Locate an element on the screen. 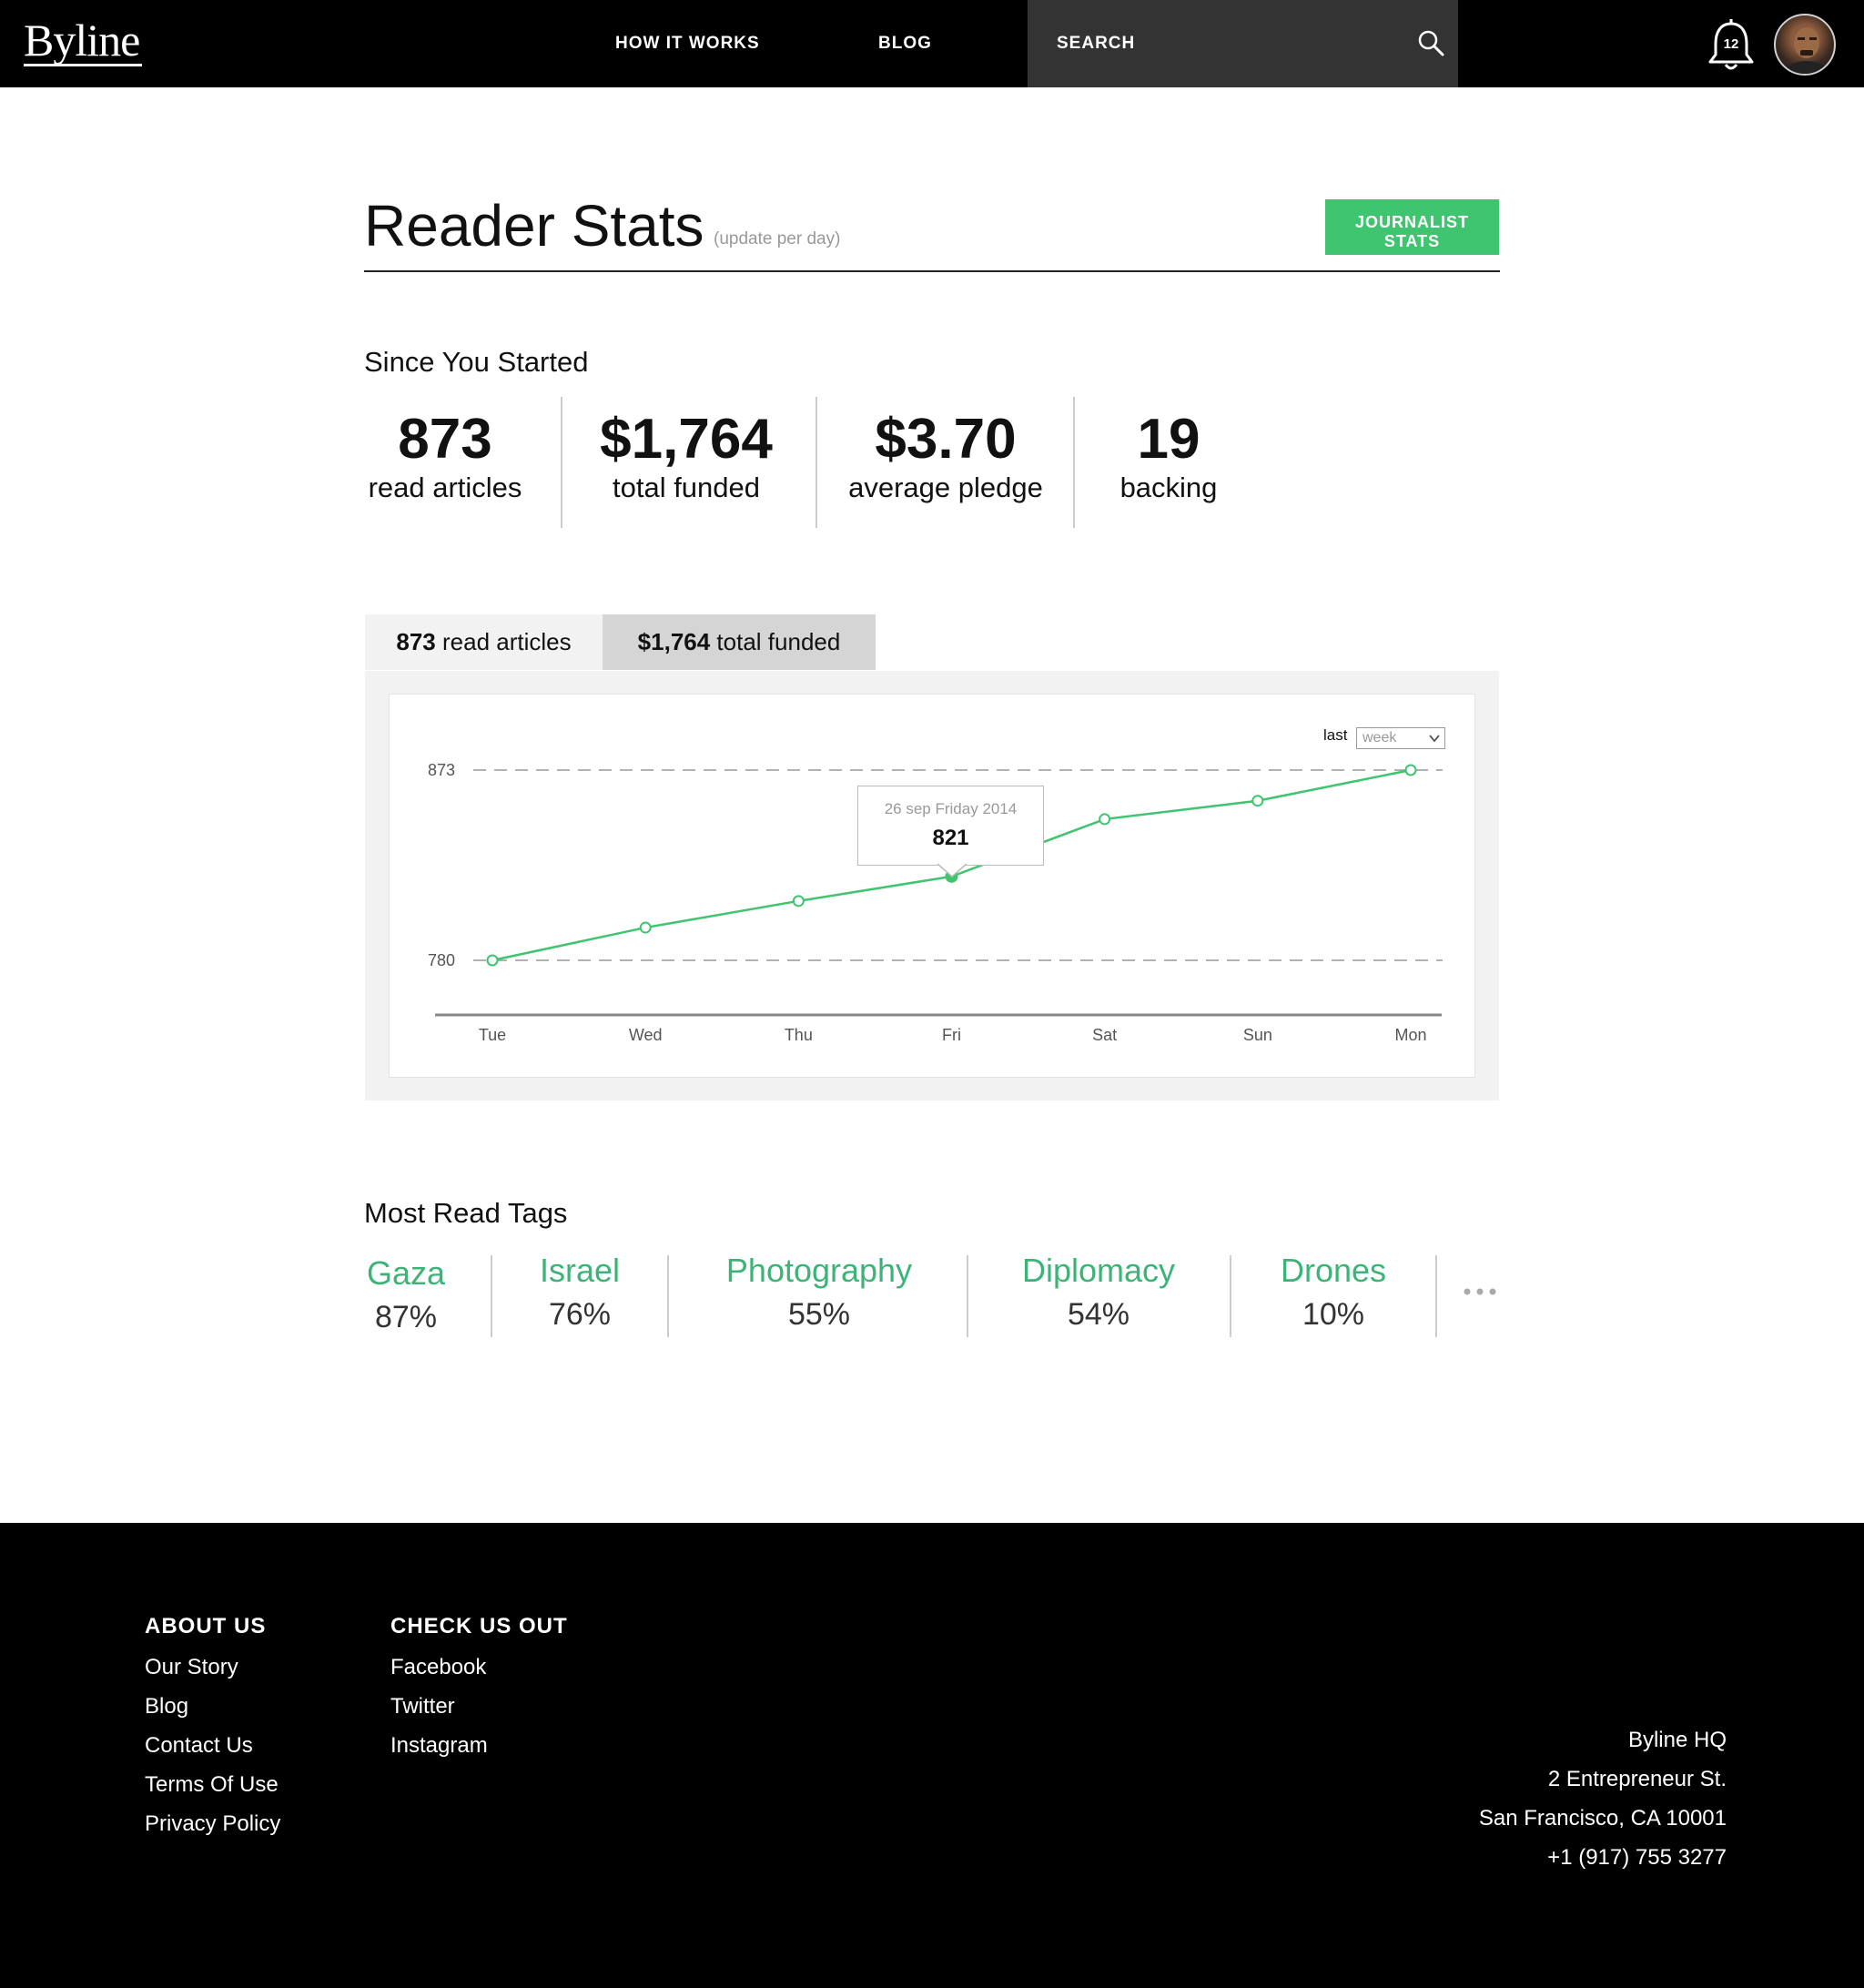 This screenshot has width=1864, height=1988. address-city: San Francisco, CA 10001 is located at coordinates (1602, 1819).